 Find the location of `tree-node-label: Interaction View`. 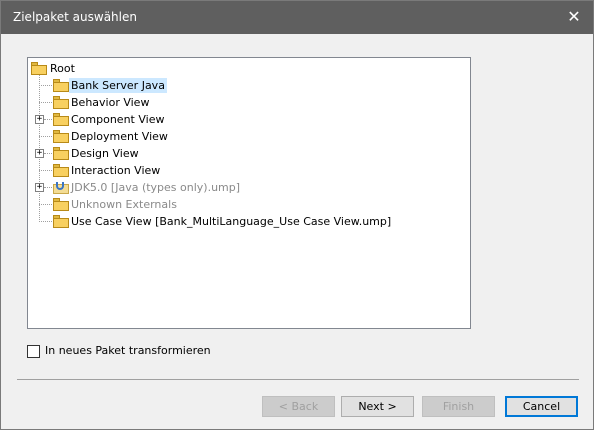

tree-node-label: Interaction View is located at coordinates (116, 170).